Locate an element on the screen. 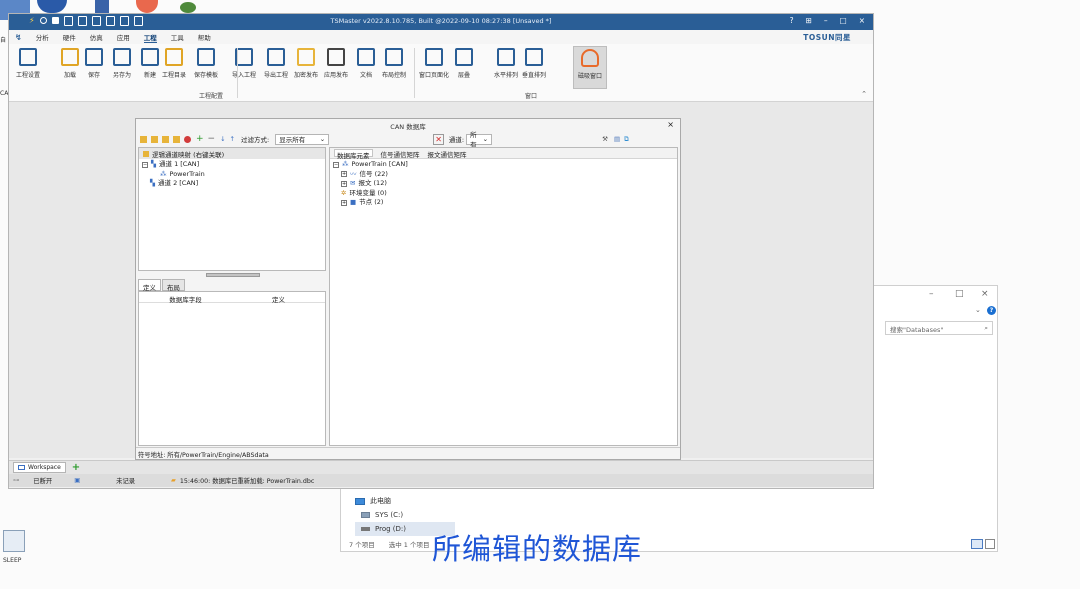 Image resolution: width=1080 pixels, height=589 pixels. db-folder-icon is located at coordinates (165, 139).